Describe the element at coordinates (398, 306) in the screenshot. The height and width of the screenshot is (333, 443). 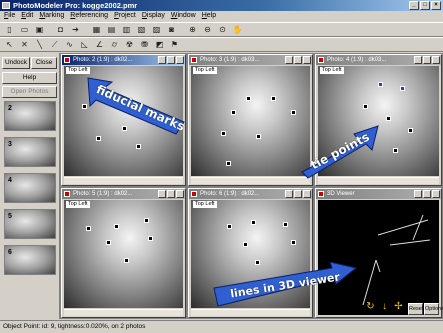
I see `pan-move-icon: ✢` at that location.